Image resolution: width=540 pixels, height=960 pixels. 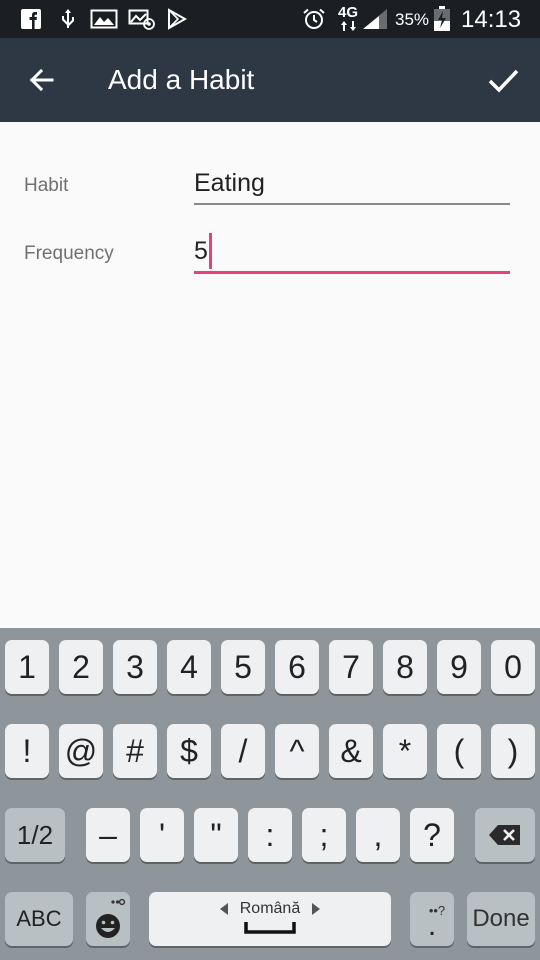 I want to click on key-exclamation: !, so click(x=27, y=751).